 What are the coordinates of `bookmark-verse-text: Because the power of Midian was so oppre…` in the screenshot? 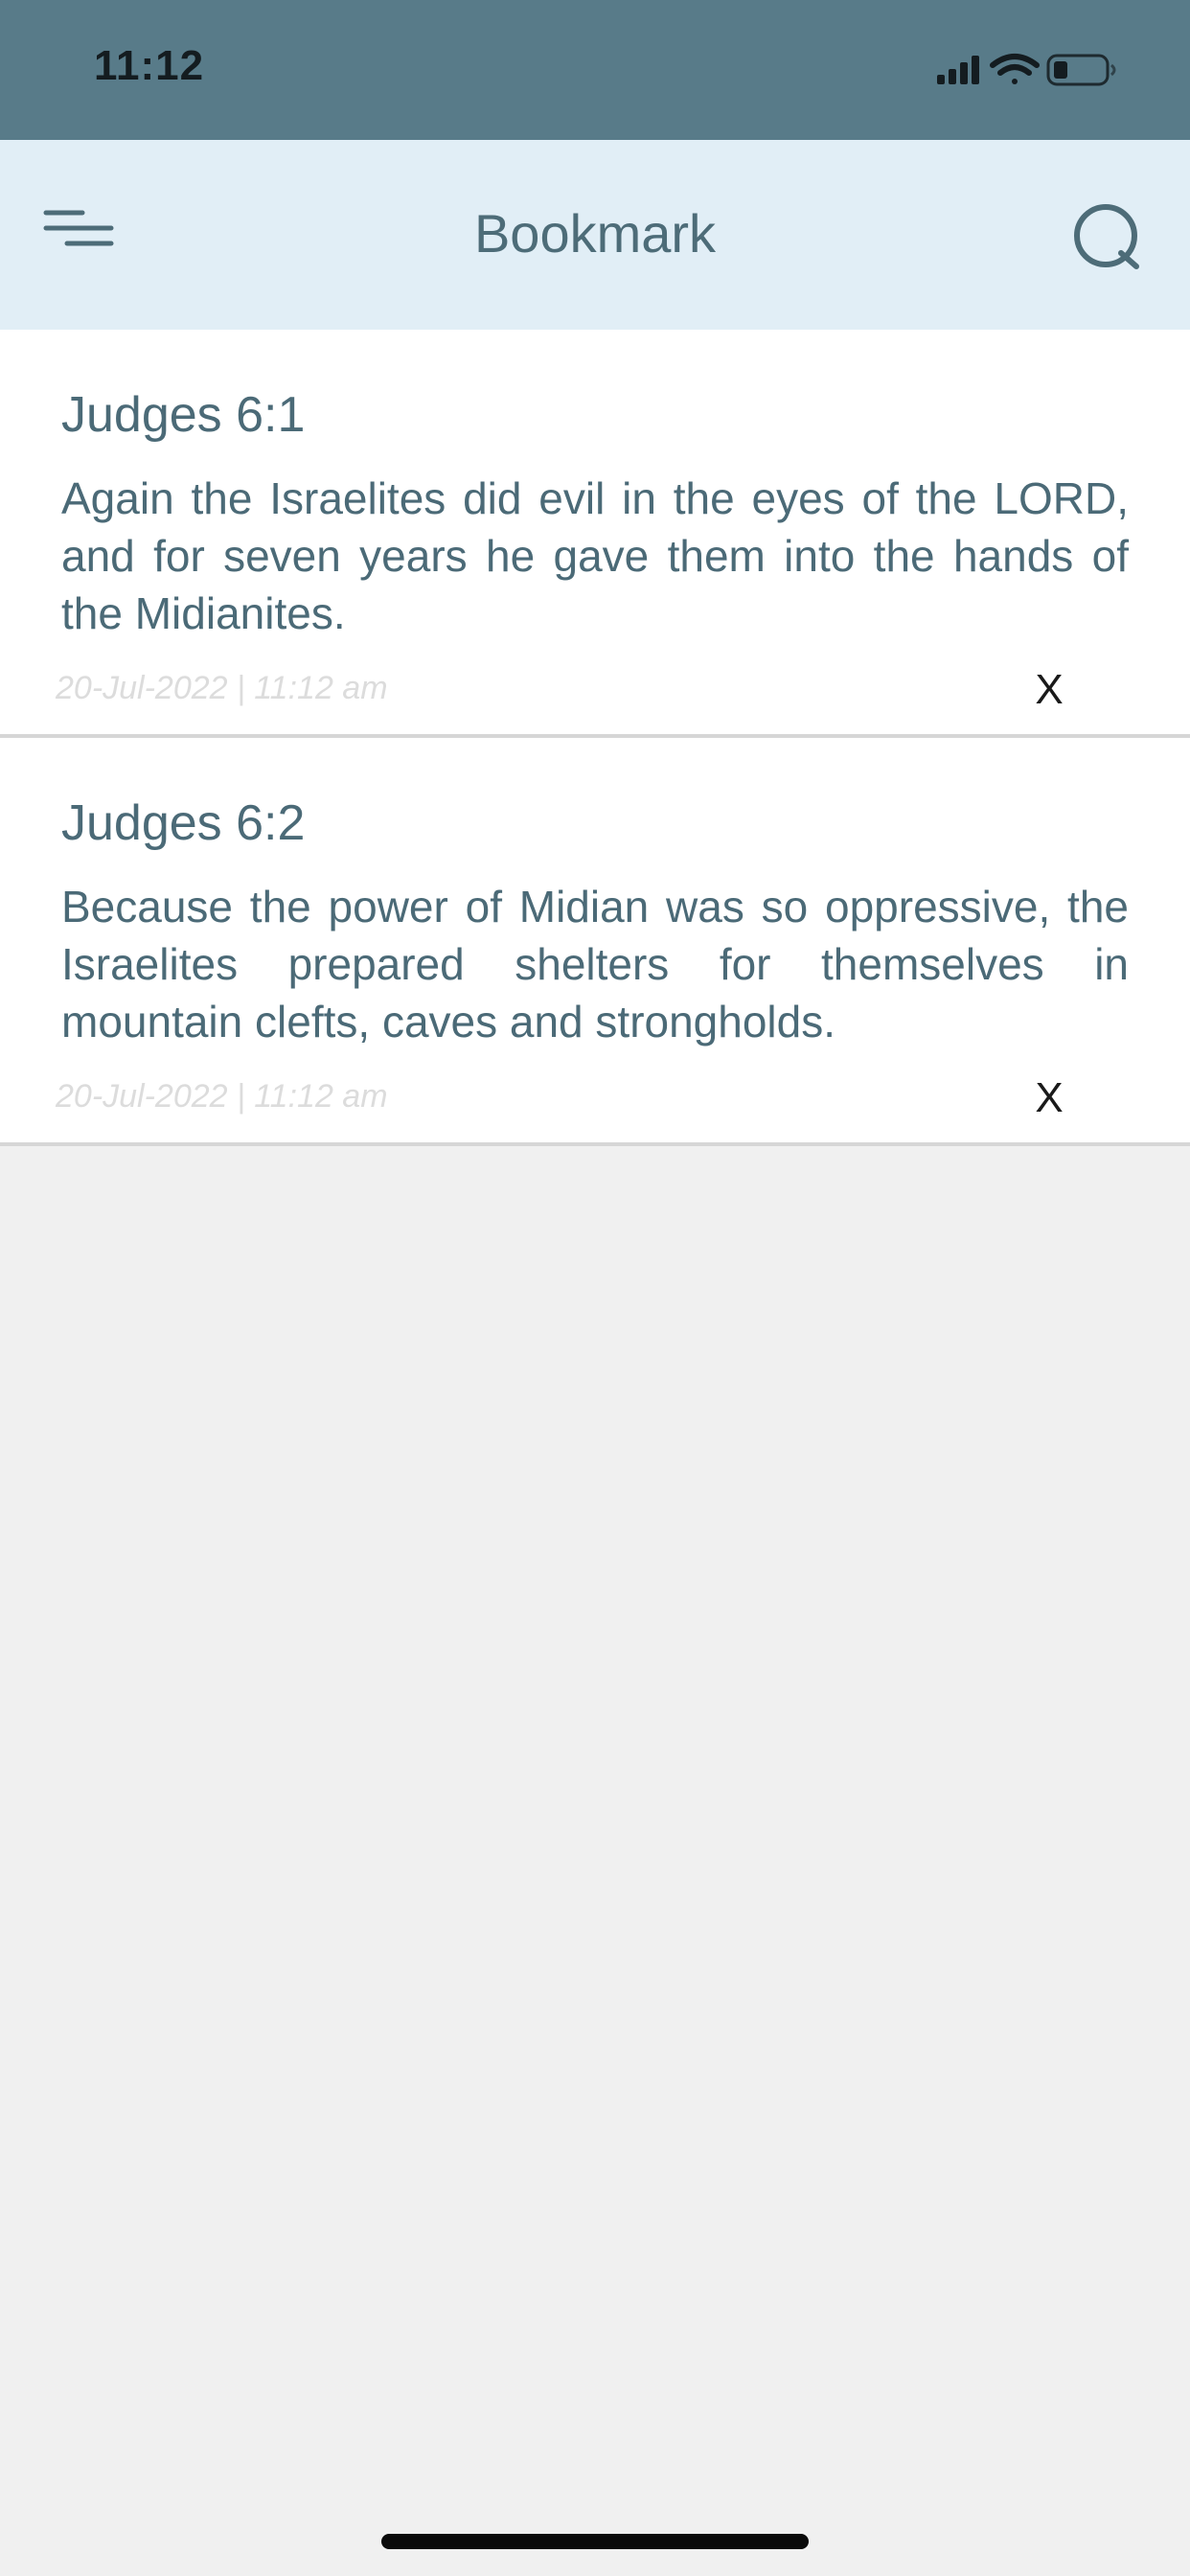 It's located at (595, 964).